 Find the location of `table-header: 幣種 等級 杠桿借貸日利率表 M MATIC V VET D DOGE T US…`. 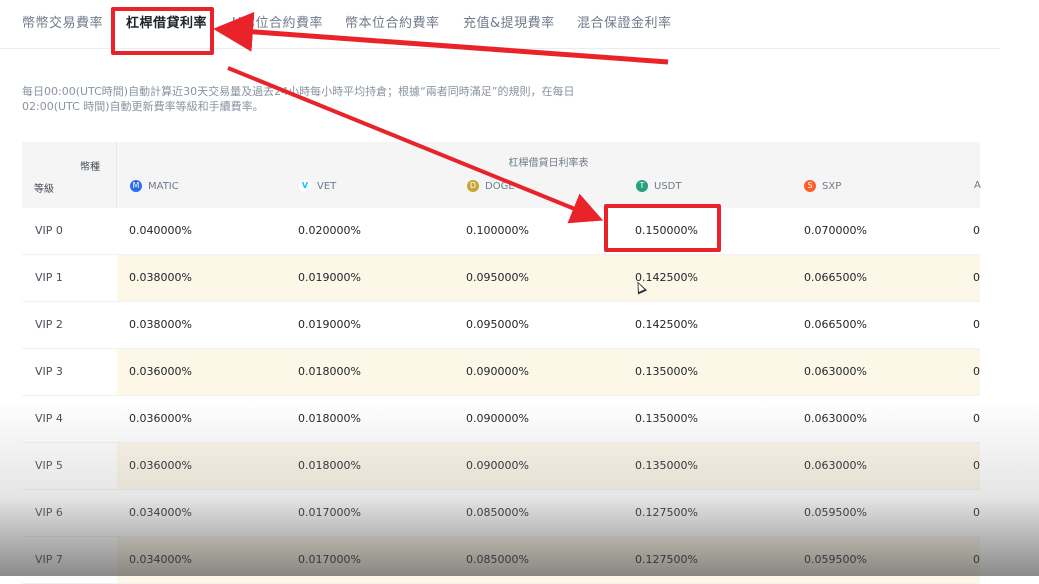

table-header: 幣種 等級 杠桿借貸日利率表 M MATIC V VET D DOGE T US… is located at coordinates (501, 175).